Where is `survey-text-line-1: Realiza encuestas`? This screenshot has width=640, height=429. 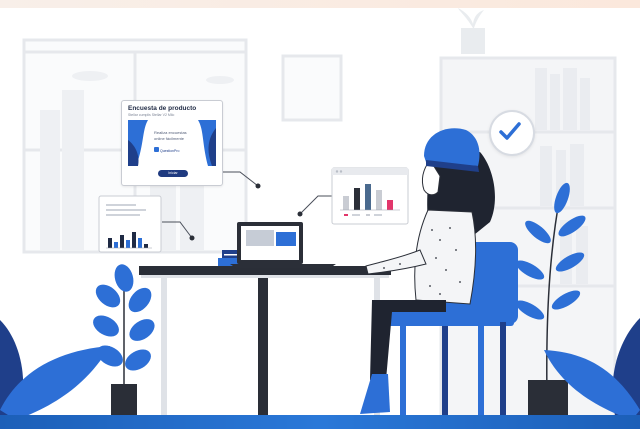 survey-text-line-1: Realiza encuestas is located at coordinates (170, 132).